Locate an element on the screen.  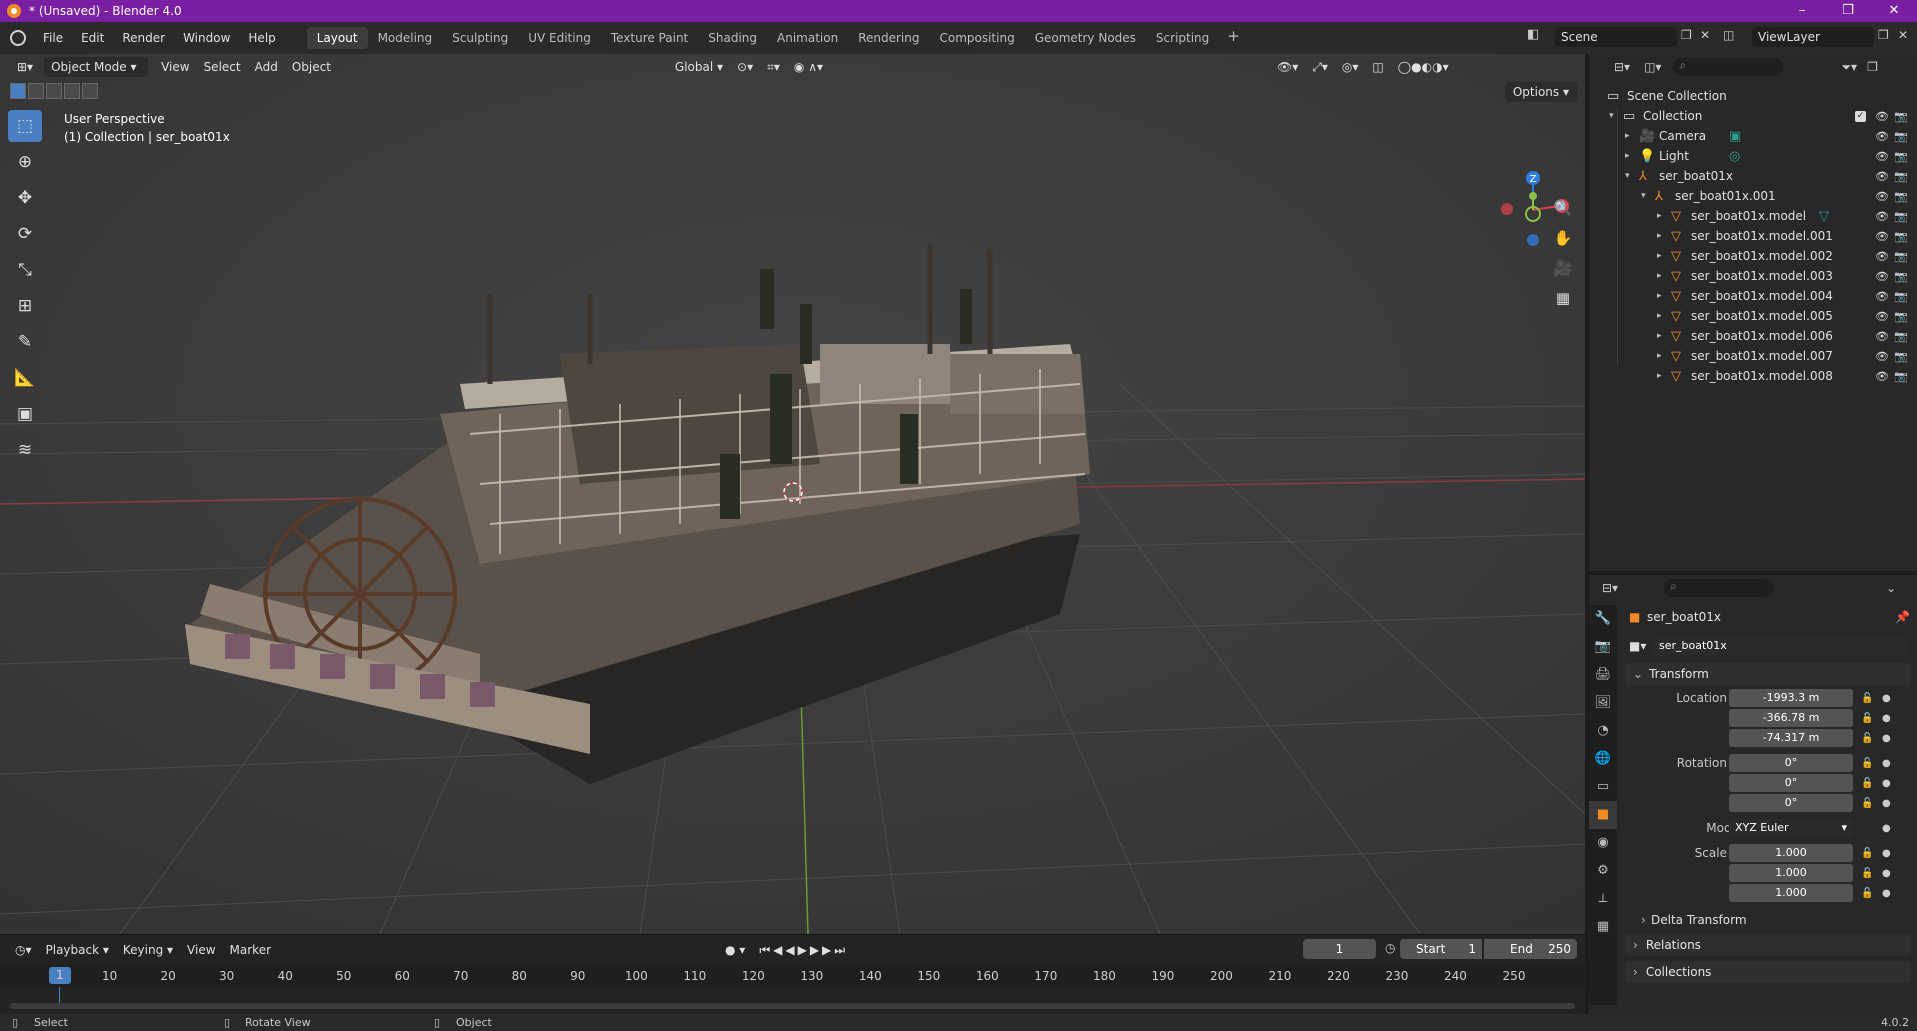
filter-icon: ⏷▾ is located at coordinates (1849, 67).